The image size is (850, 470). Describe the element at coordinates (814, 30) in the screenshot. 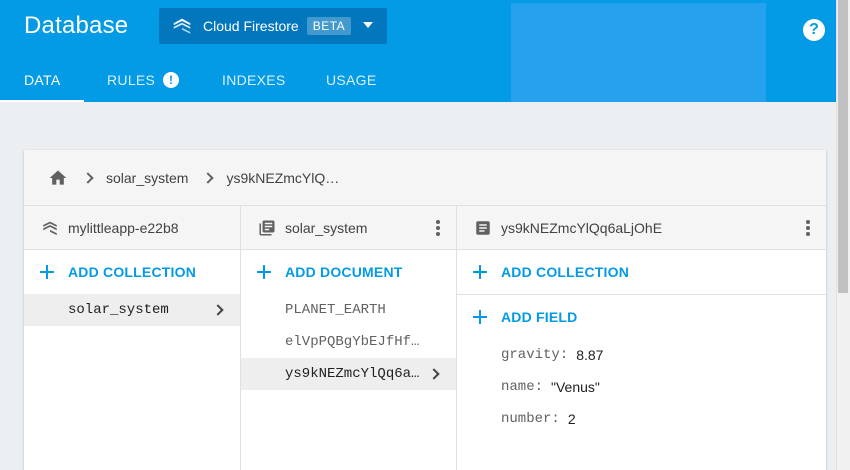

I see `help-icon: ?` at that location.